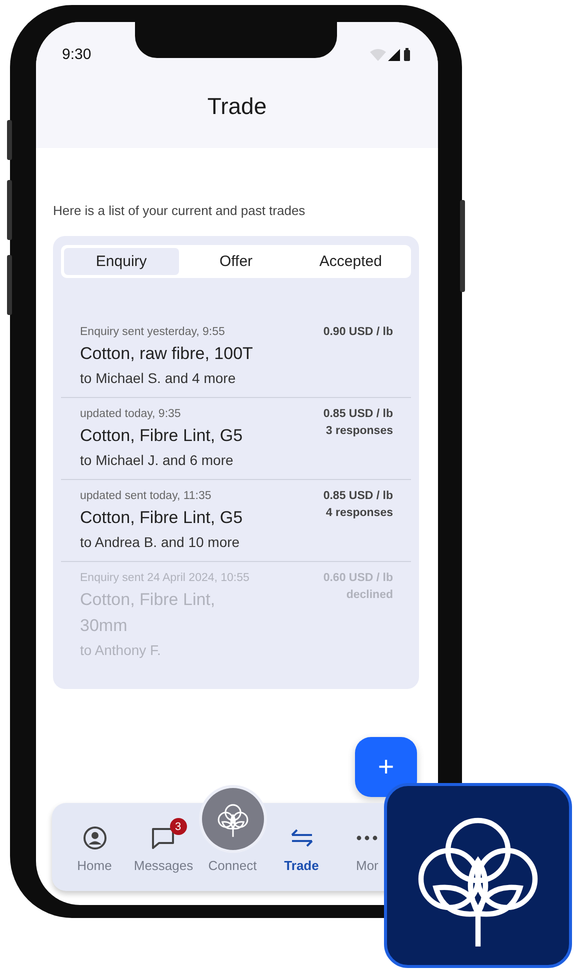  I want to click on trade-recipients: to Michael J. and 6 more, so click(157, 460).